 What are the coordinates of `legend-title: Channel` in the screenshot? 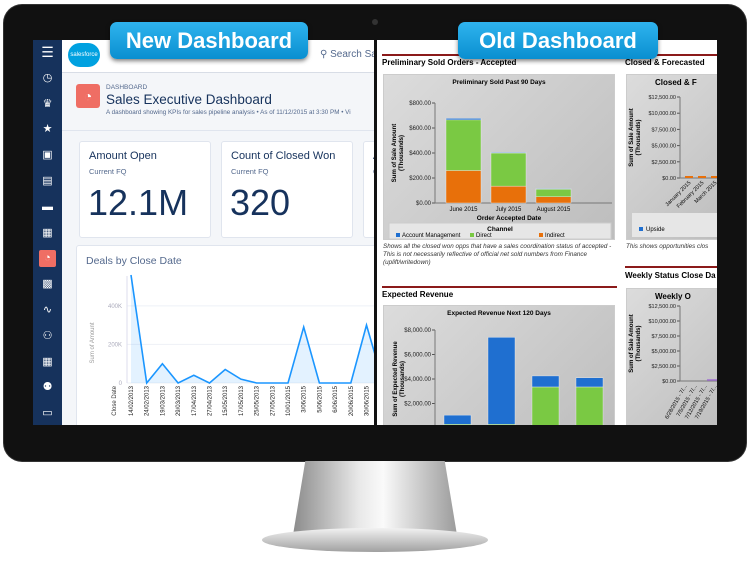 It's located at (500, 229).